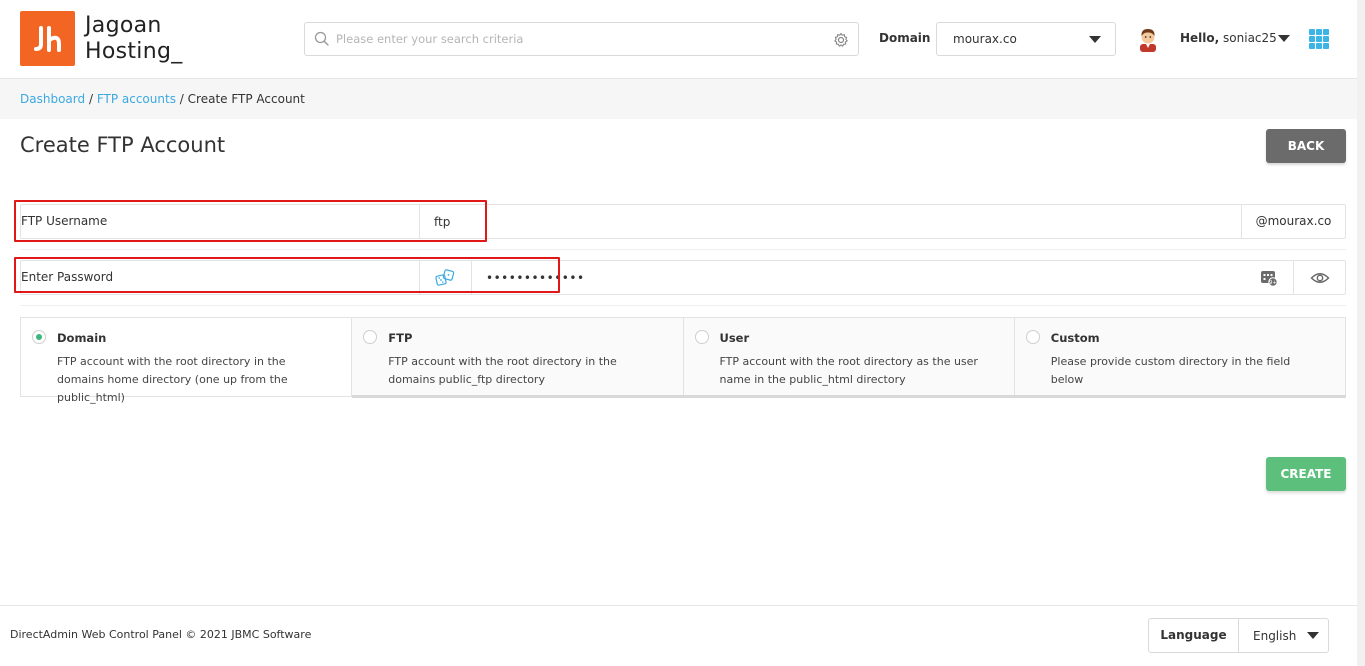 The width and height of the screenshot is (1365, 666). Describe the element at coordinates (834, 221) in the screenshot. I see `ftp-username-input` at that location.